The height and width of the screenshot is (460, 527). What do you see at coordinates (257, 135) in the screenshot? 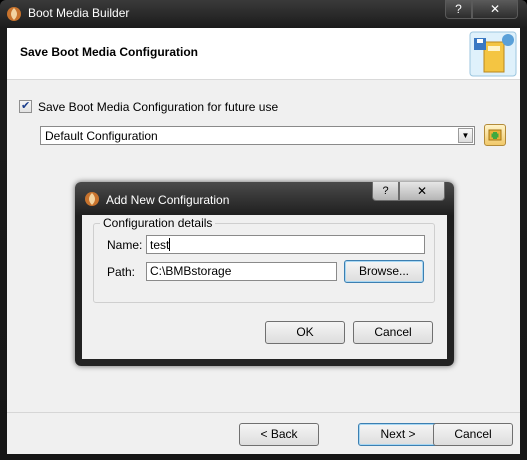
I see `configuration-select: Default Configuration ▼` at bounding box center [257, 135].